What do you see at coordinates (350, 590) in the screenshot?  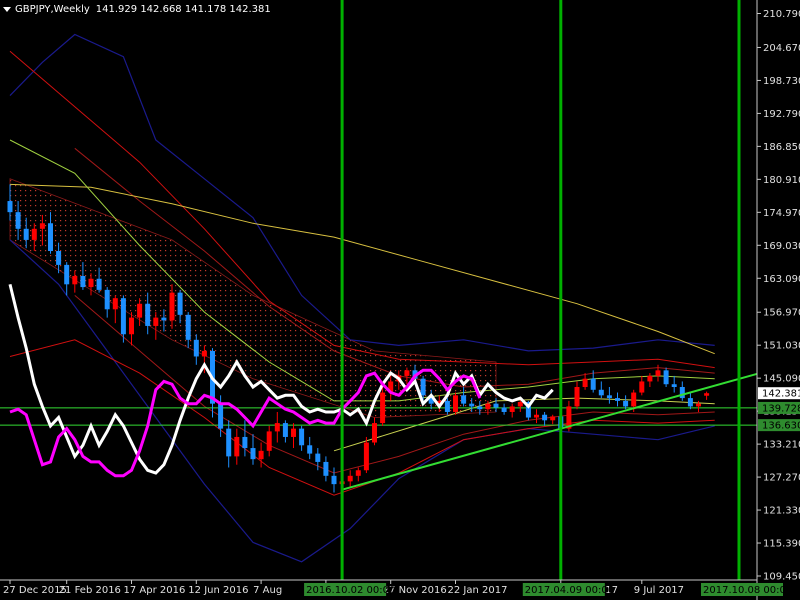 I see `marker-date-label: 2016.10.02 00:00` at bounding box center [350, 590].